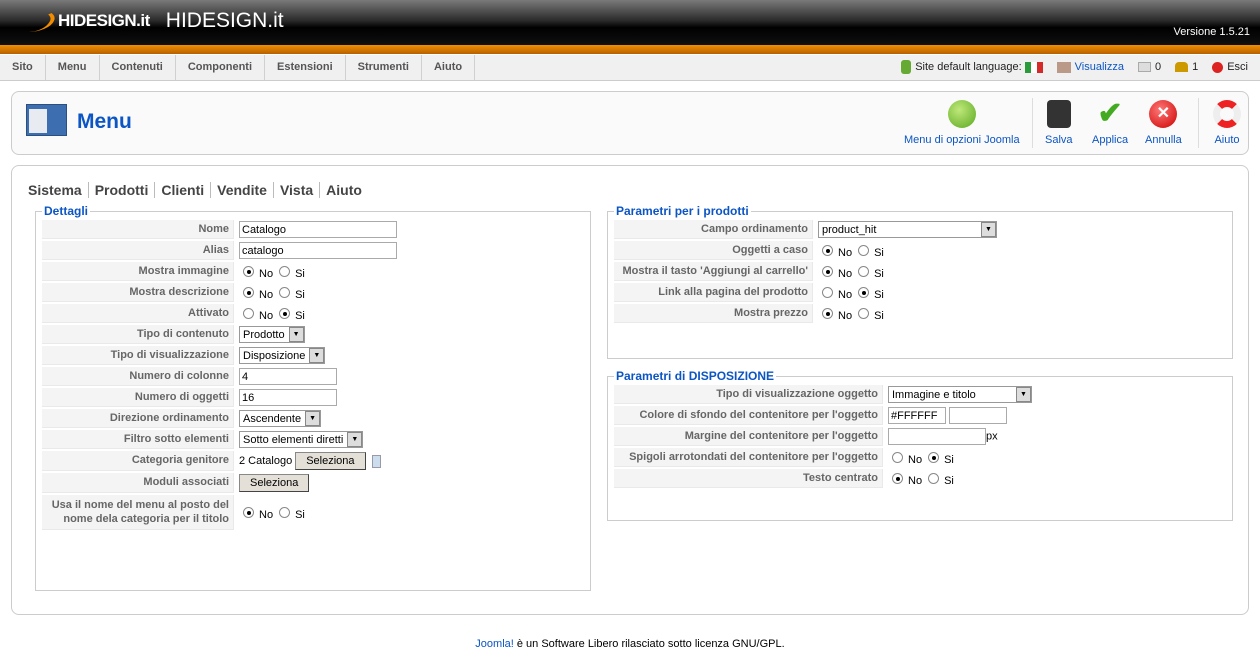 The image size is (1260, 650). Describe the element at coordinates (221, 67) in the screenshot. I see `menu-componenti: Componenti` at that location.